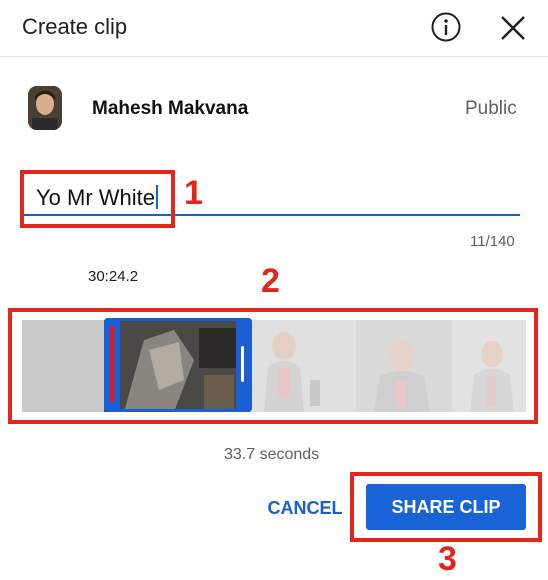  Describe the element at coordinates (492, 241) in the screenshot. I see `character-counter: 11/140` at that location.